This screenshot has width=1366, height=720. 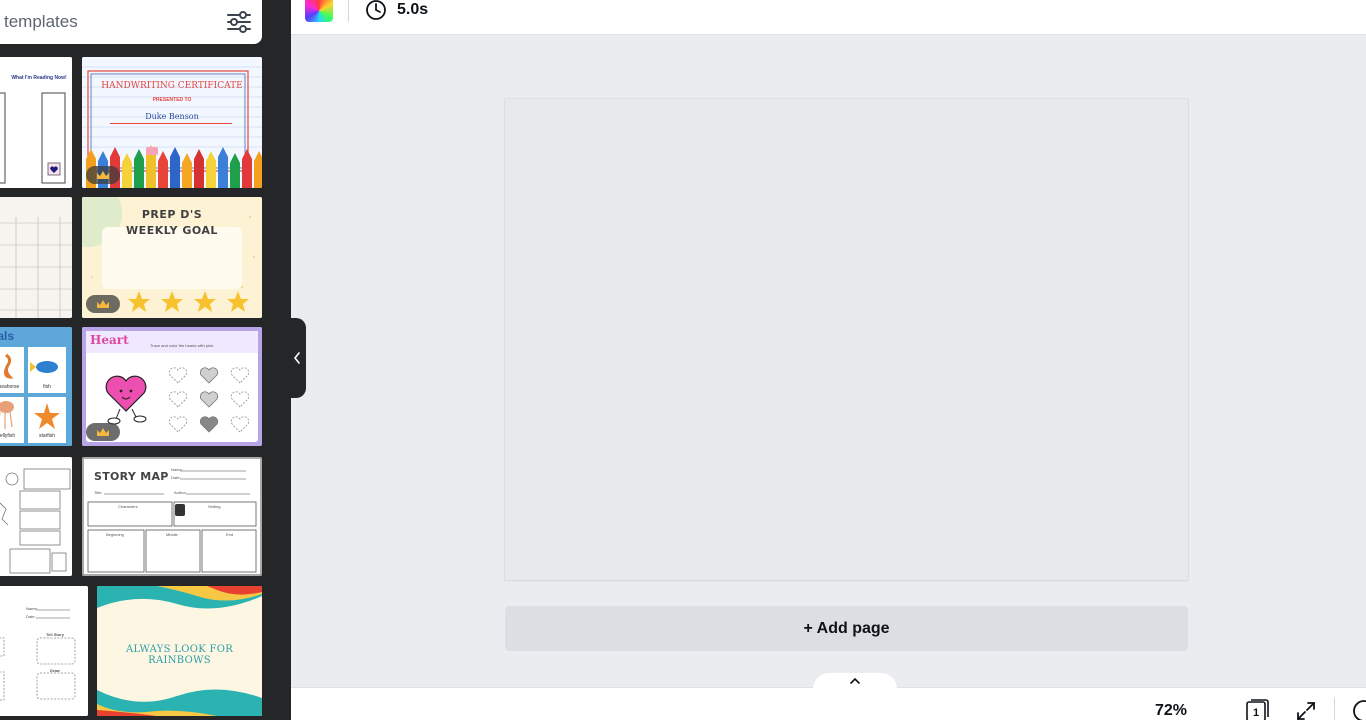 I want to click on collapse-panel-button, so click(x=297, y=358).